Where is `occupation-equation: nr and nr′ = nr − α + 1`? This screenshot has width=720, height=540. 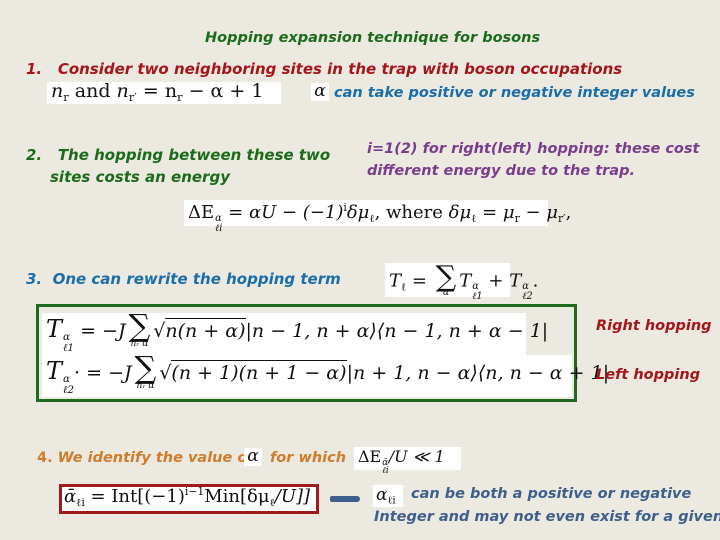 occupation-equation: nr and nr′ = nr − α + 1 is located at coordinates (164, 93).